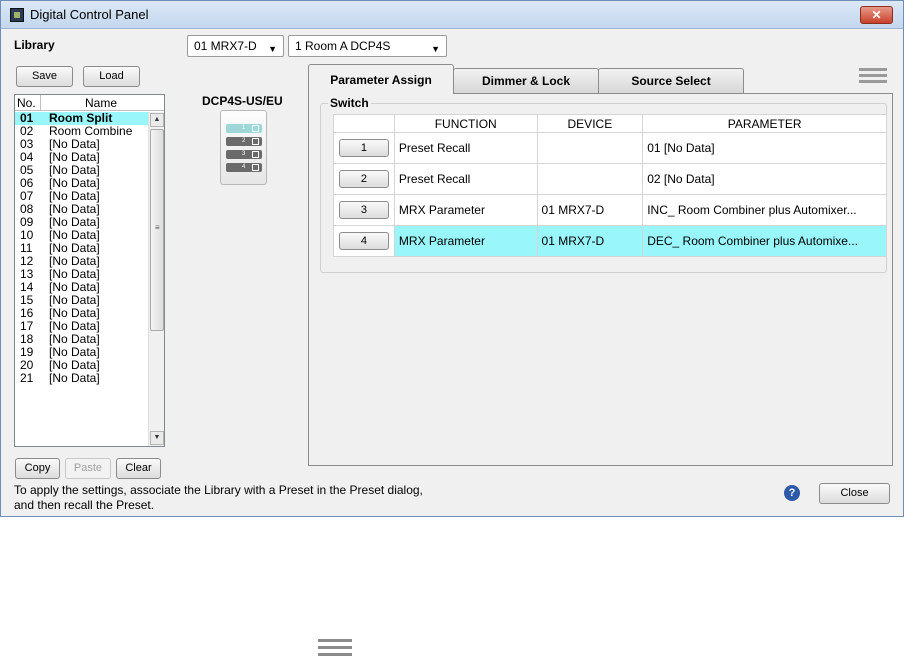 Image resolution: width=904 pixels, height=659 pixels. Describe the element at coordinates (381, 79) in the screenshot. I see `tab-parameter-assign: Parameter Assign` at that location.